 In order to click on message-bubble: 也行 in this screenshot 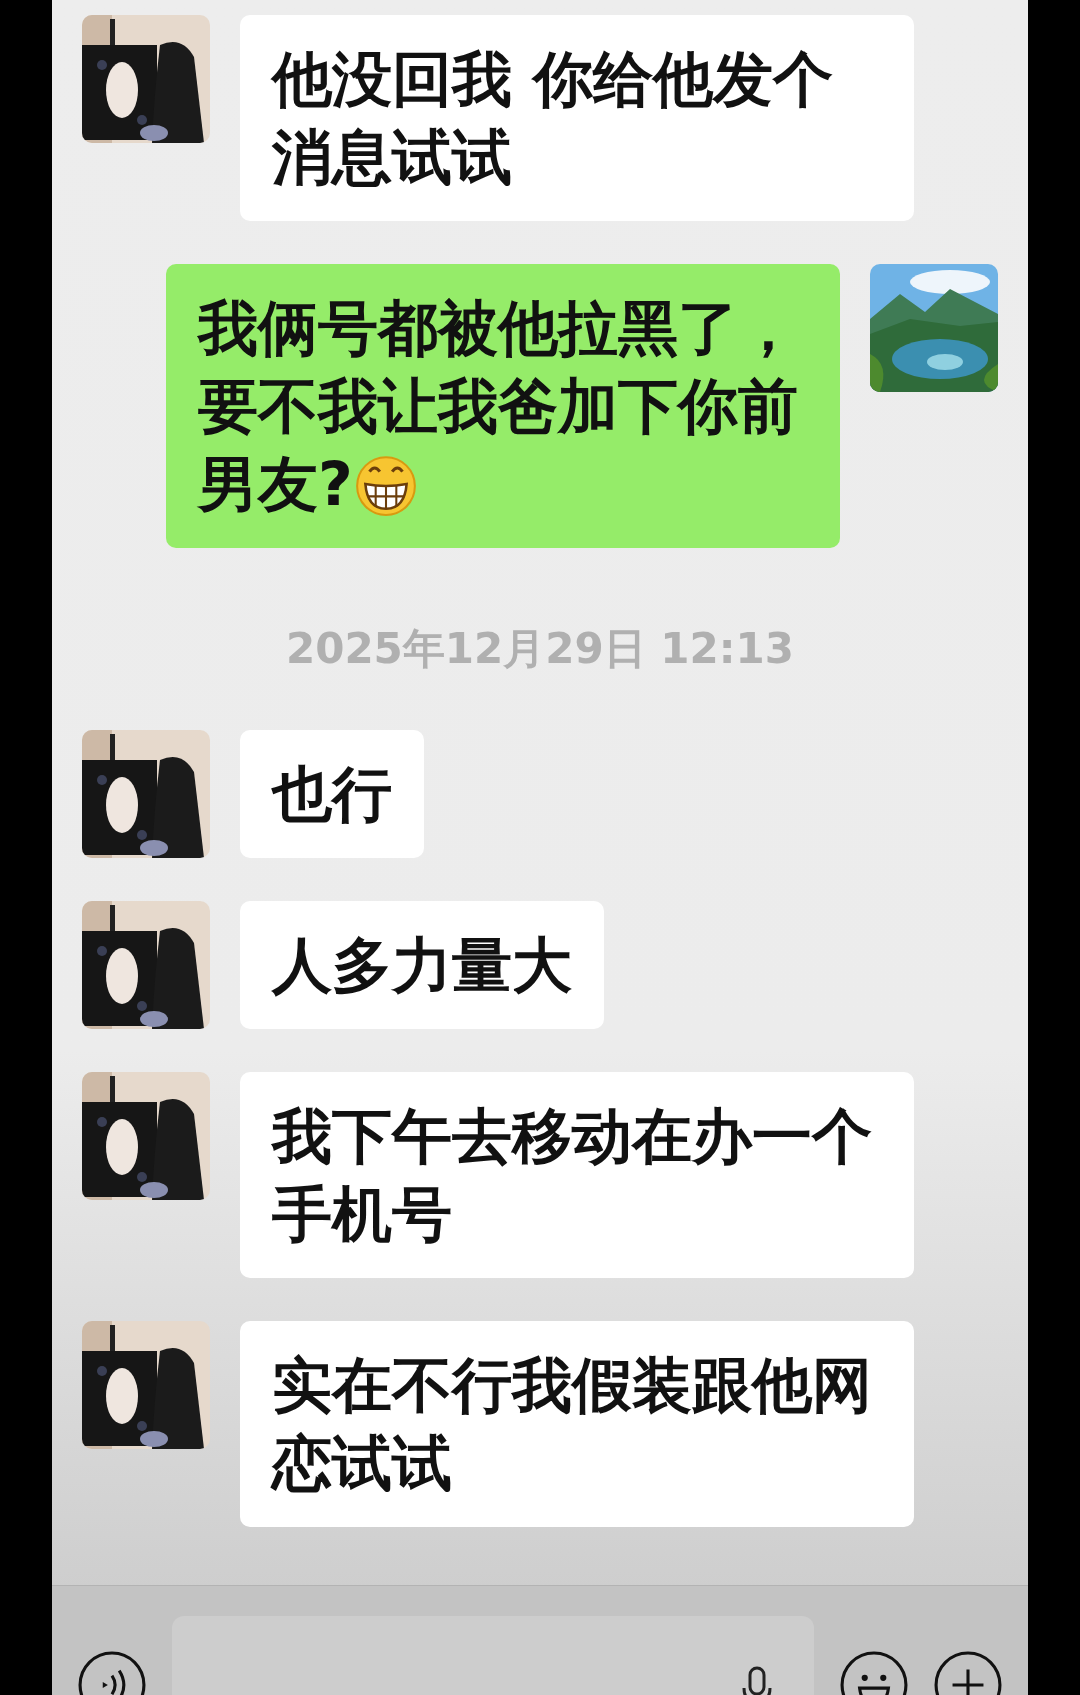, I will do `click(332, 794)`.